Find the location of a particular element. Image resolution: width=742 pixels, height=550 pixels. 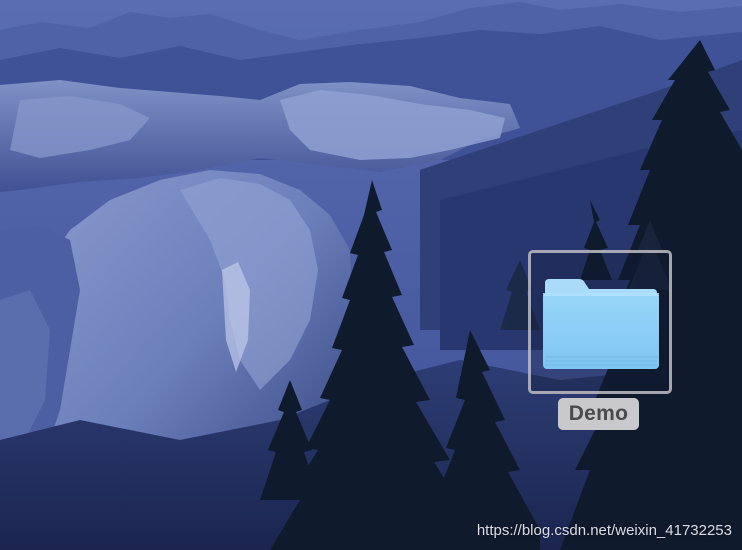

desktop-item-label: Demo is located at coordinates (598, 414).